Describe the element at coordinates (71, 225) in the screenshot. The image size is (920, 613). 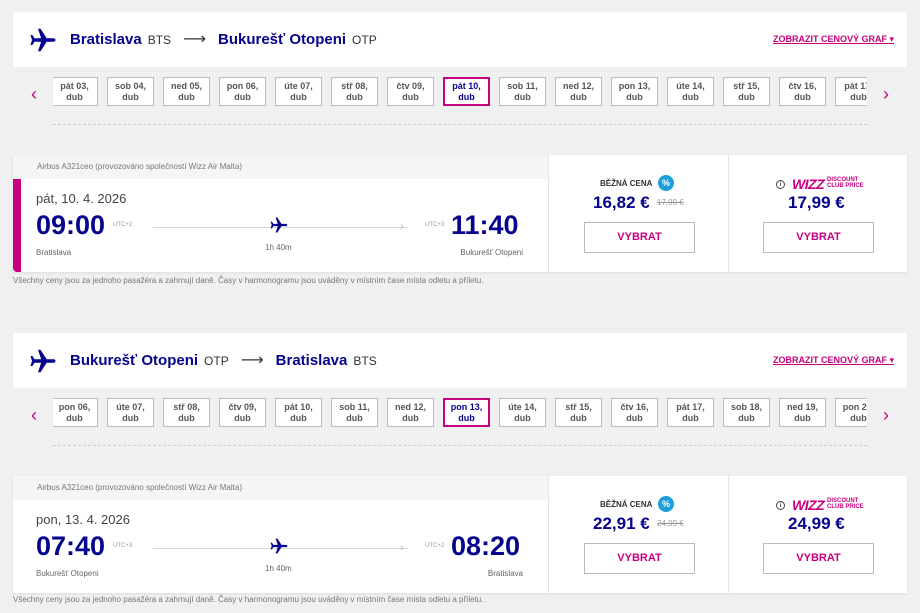
I see `departure-time: 09:00` at that location.